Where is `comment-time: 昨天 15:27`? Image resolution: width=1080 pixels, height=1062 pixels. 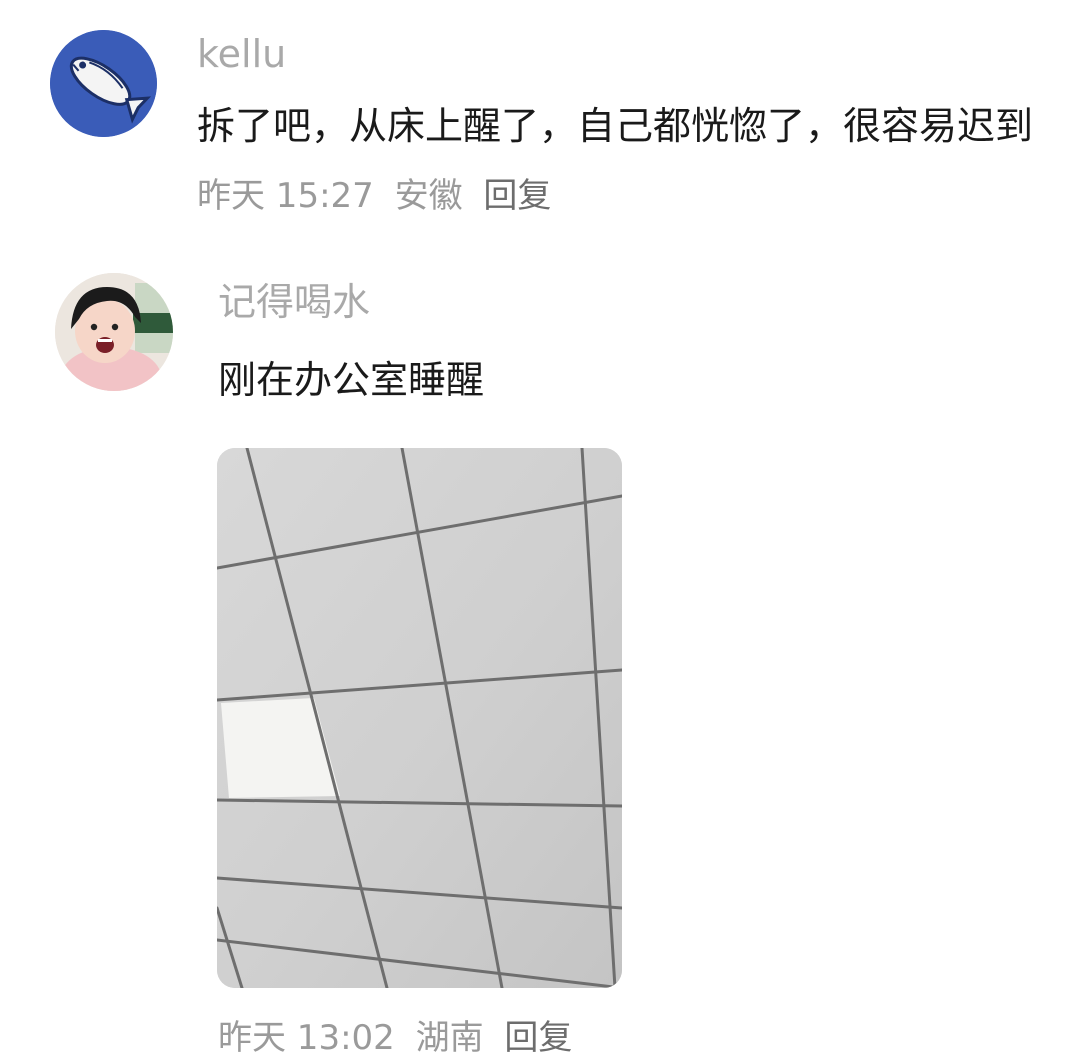
comment-time: 昨天 15:27 is located at coordinates (285, 196).